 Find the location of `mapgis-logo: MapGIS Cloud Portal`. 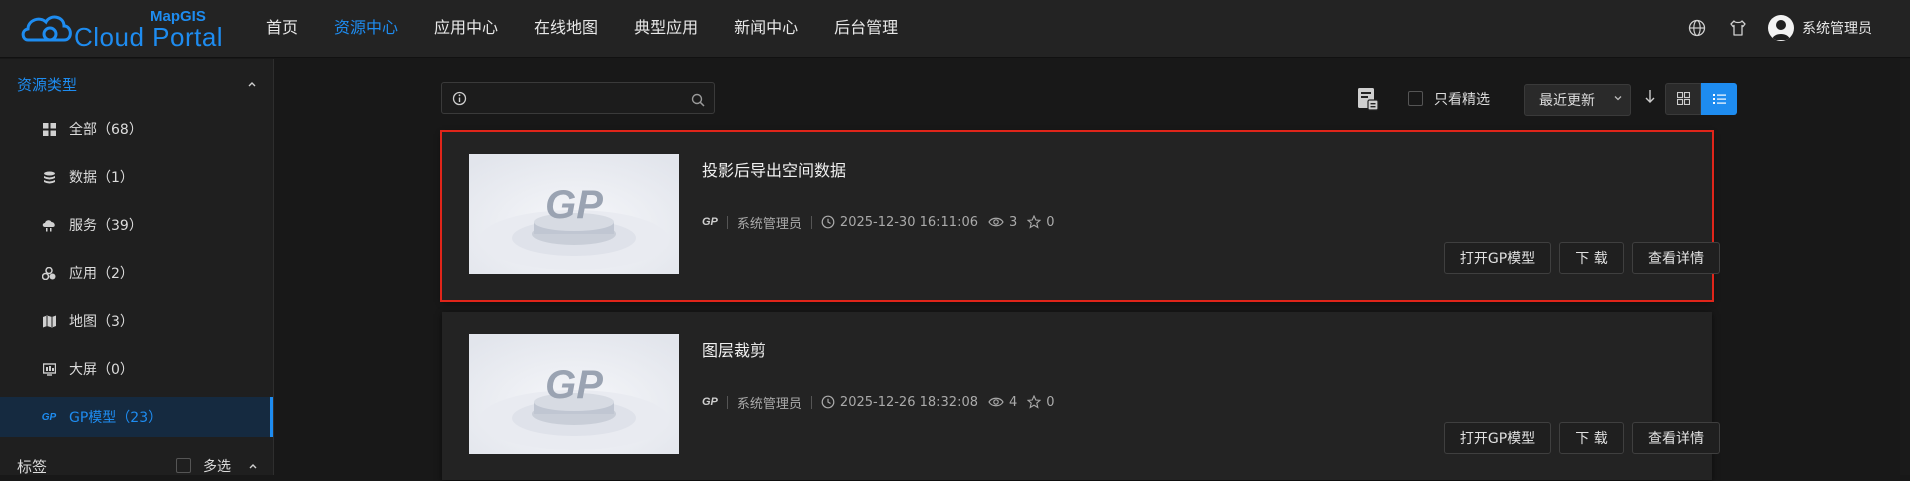

mapgis-logo: MapGIS Cloud Portal is located at coordinates (122, 30).